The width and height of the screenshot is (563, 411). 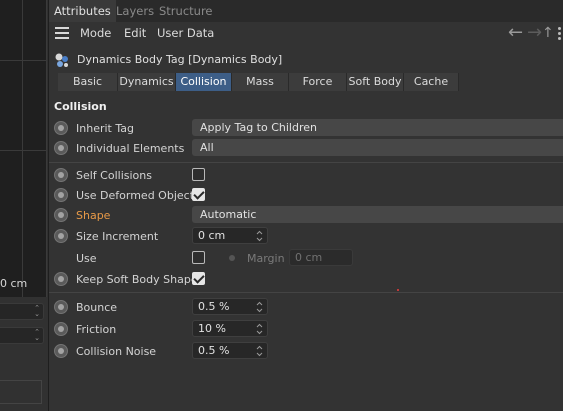 I want to click on individual-elements-label: Individual Elements, so click(x=130, y=148).